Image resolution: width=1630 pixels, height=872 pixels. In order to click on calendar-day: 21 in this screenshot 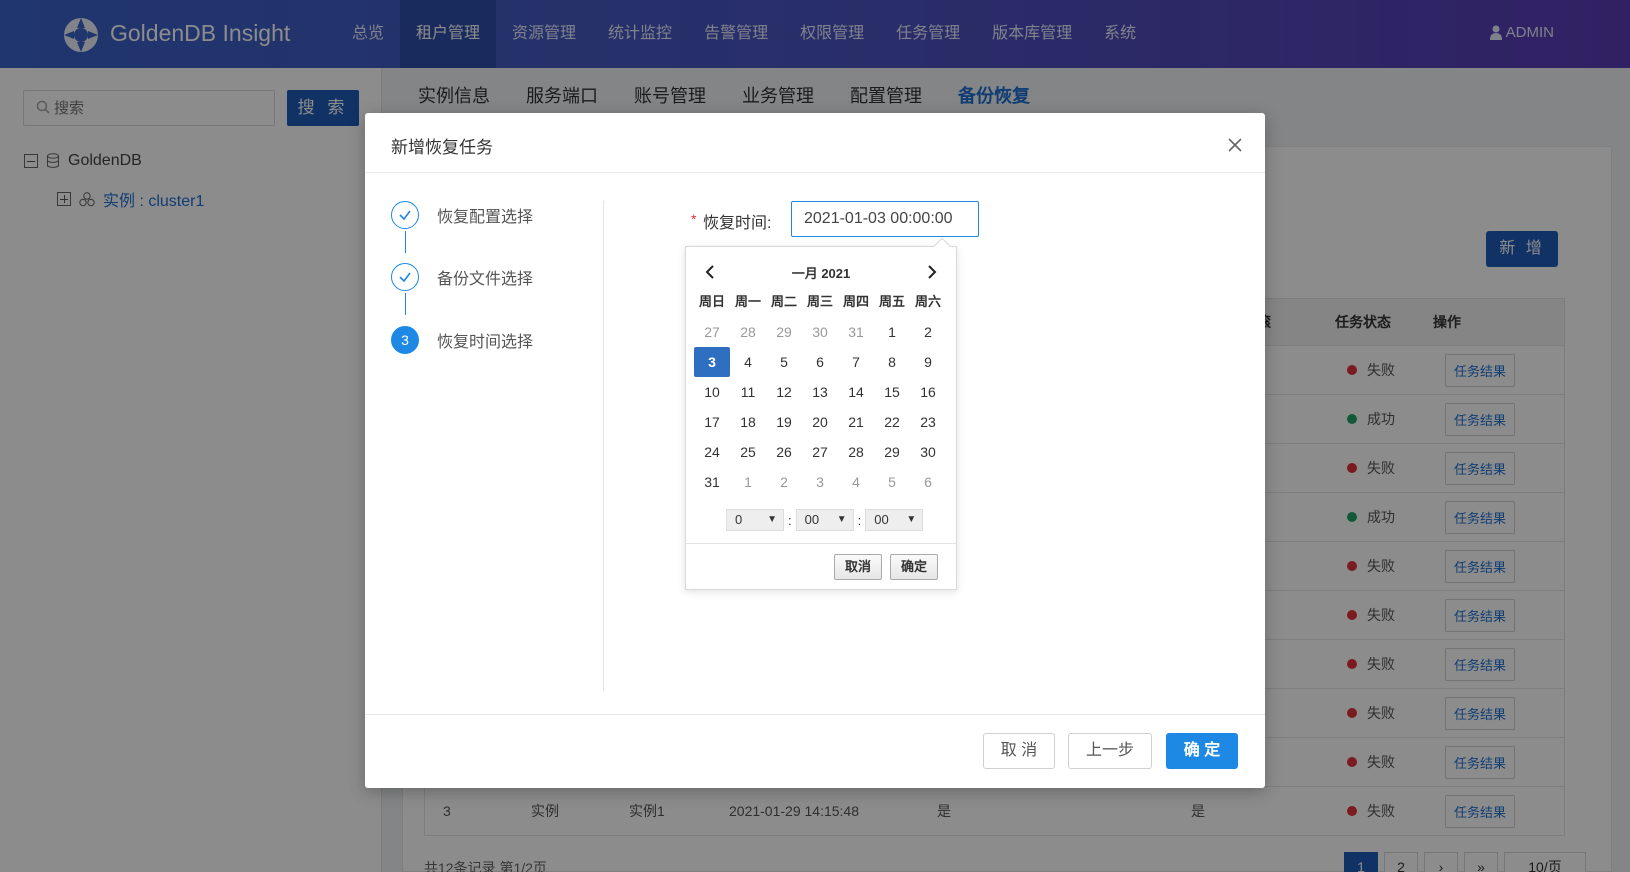, I will do `click(856, 422)`.